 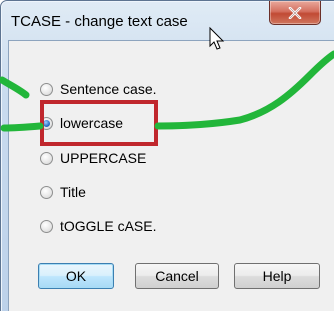 I want to click on option-label: Title, so click(x=73, y=192).